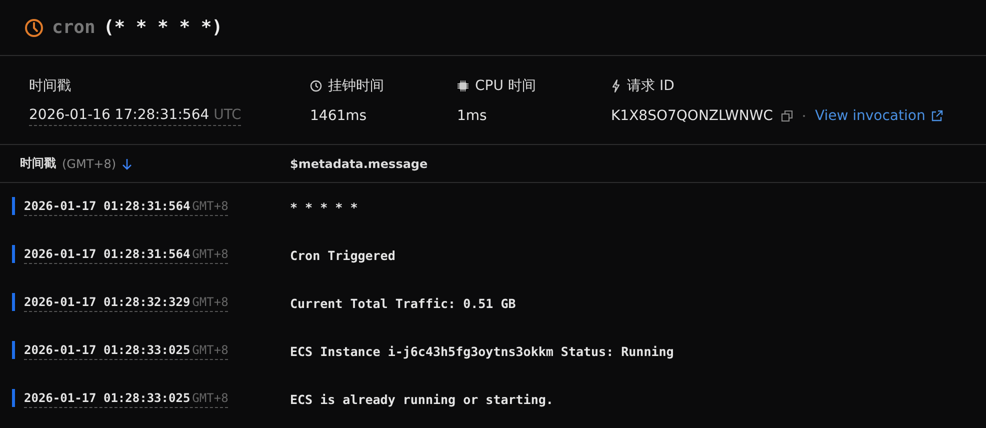 Image resolution: width=986 pixels, height=428 pixels. What do you see at coordinates (343, 255) in the screenshot?
I see `log-message: Cron Triggered` at bounding box center [343, 255].